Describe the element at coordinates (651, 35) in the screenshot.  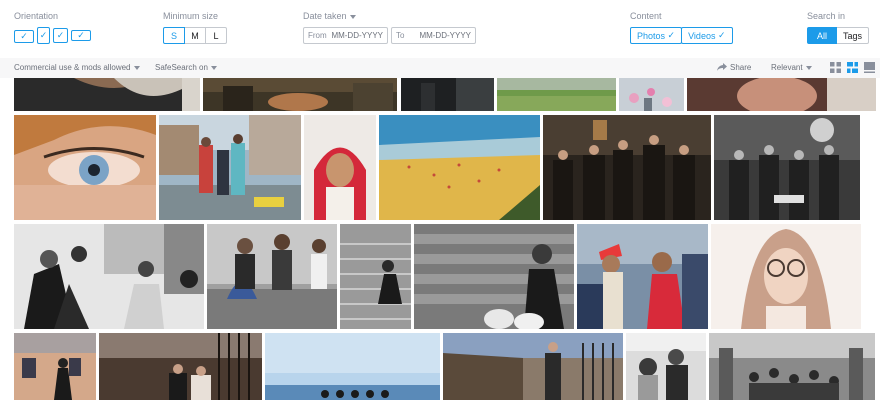
I see `content-photos-label: Photos` at that location.